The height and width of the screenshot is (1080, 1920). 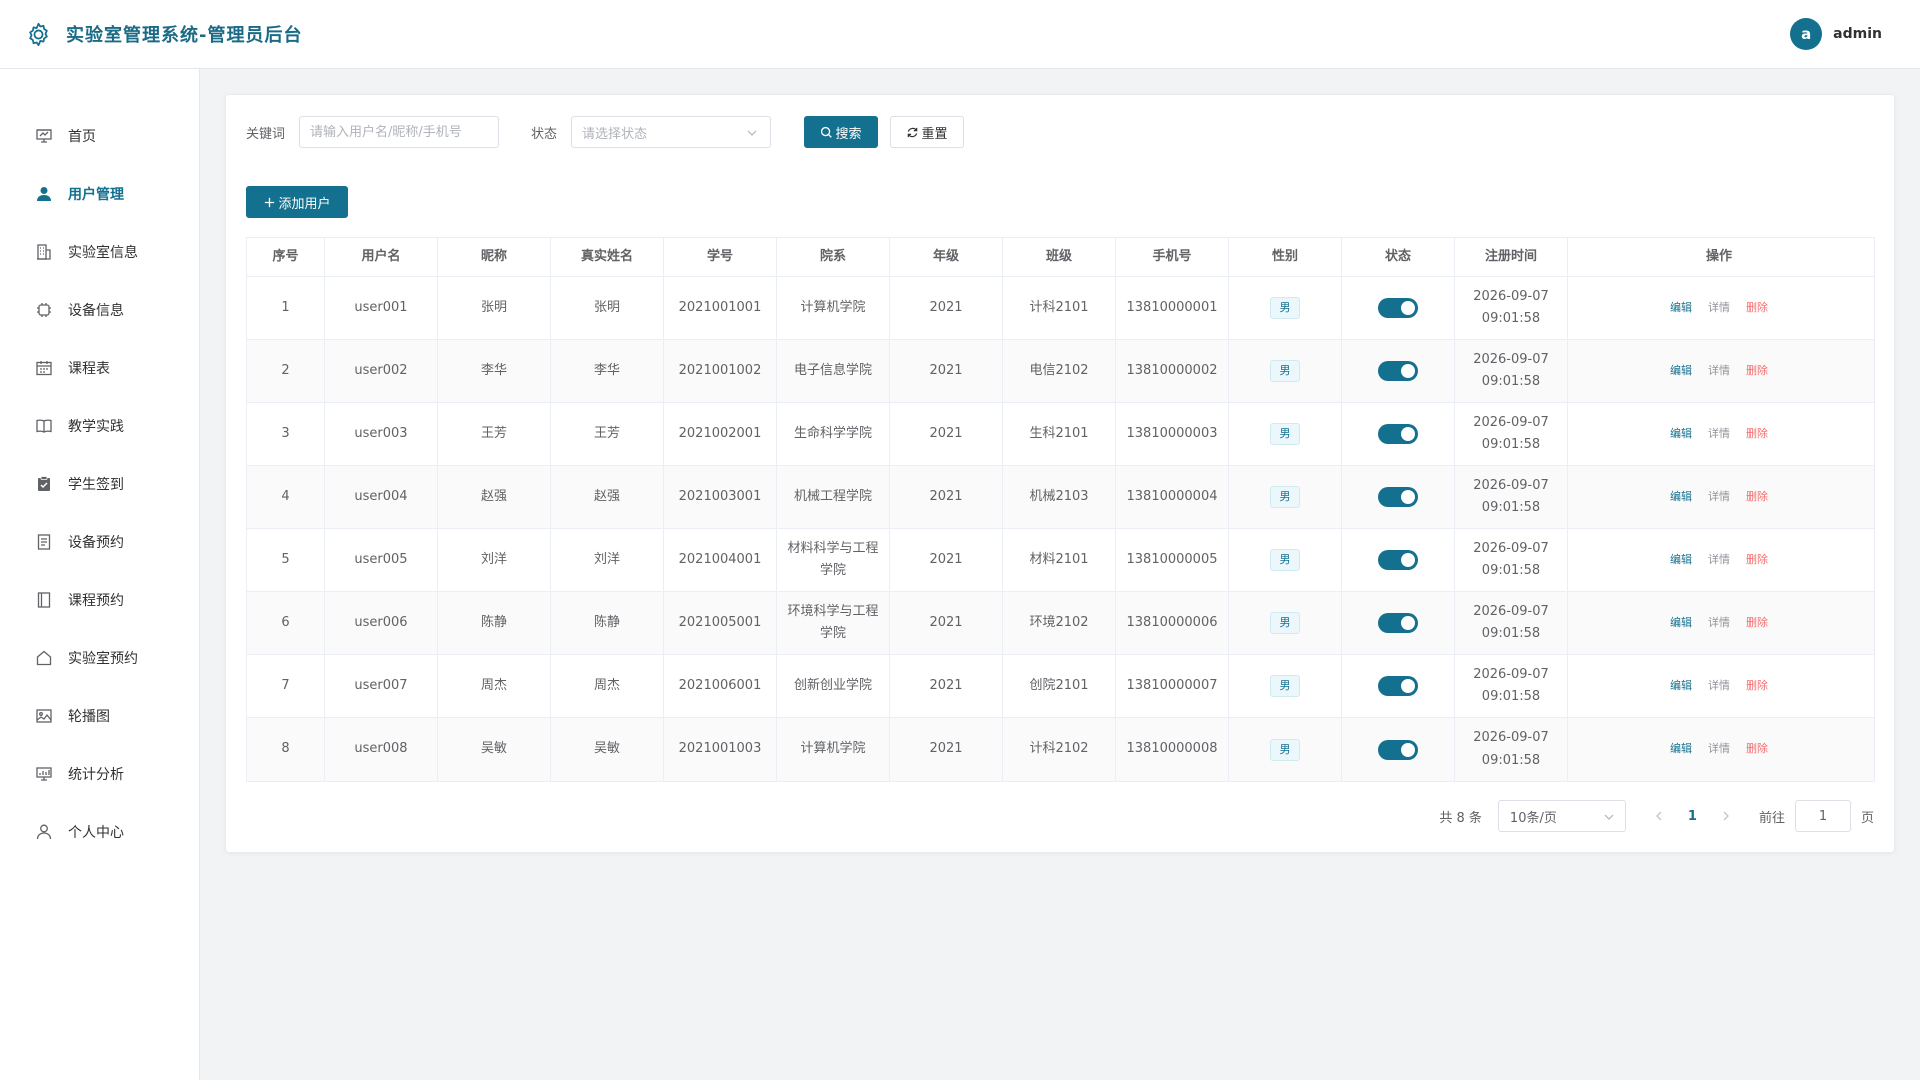 I want to click on user-icon, so click(x=44, y=194).